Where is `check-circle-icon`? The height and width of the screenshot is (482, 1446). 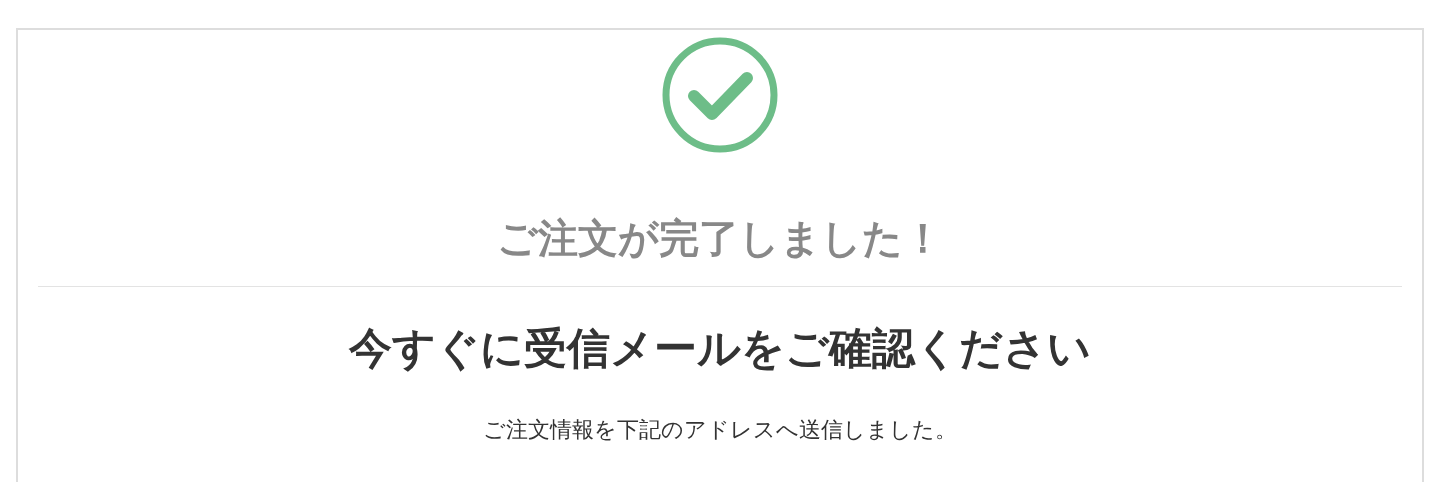 check-circle-icon is located at coordinates (720, 95).